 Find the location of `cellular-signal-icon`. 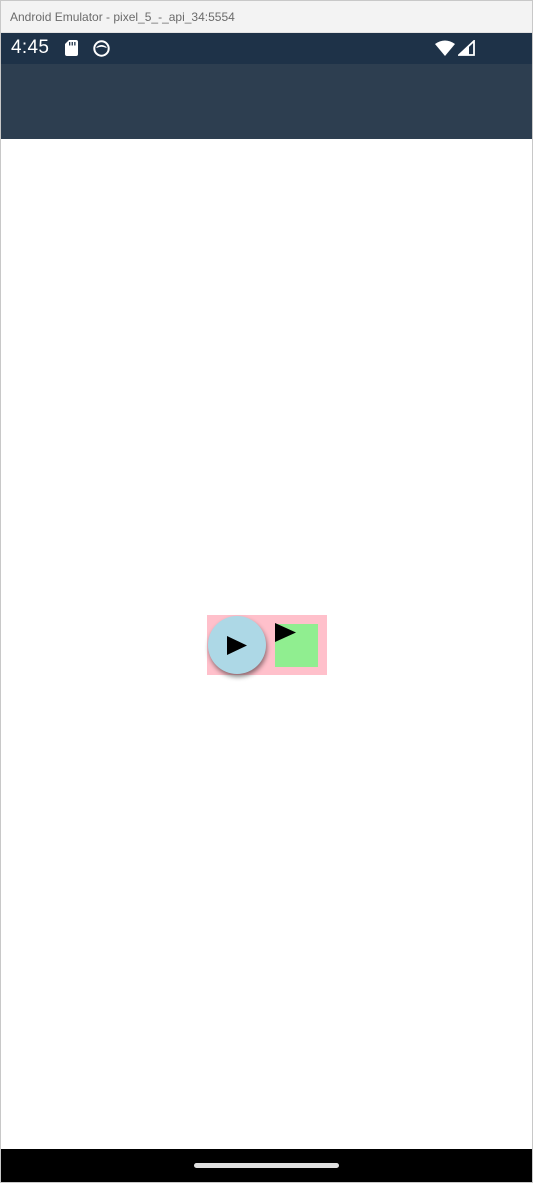

cellular-signal-icon is located at coordinates (466, 48).